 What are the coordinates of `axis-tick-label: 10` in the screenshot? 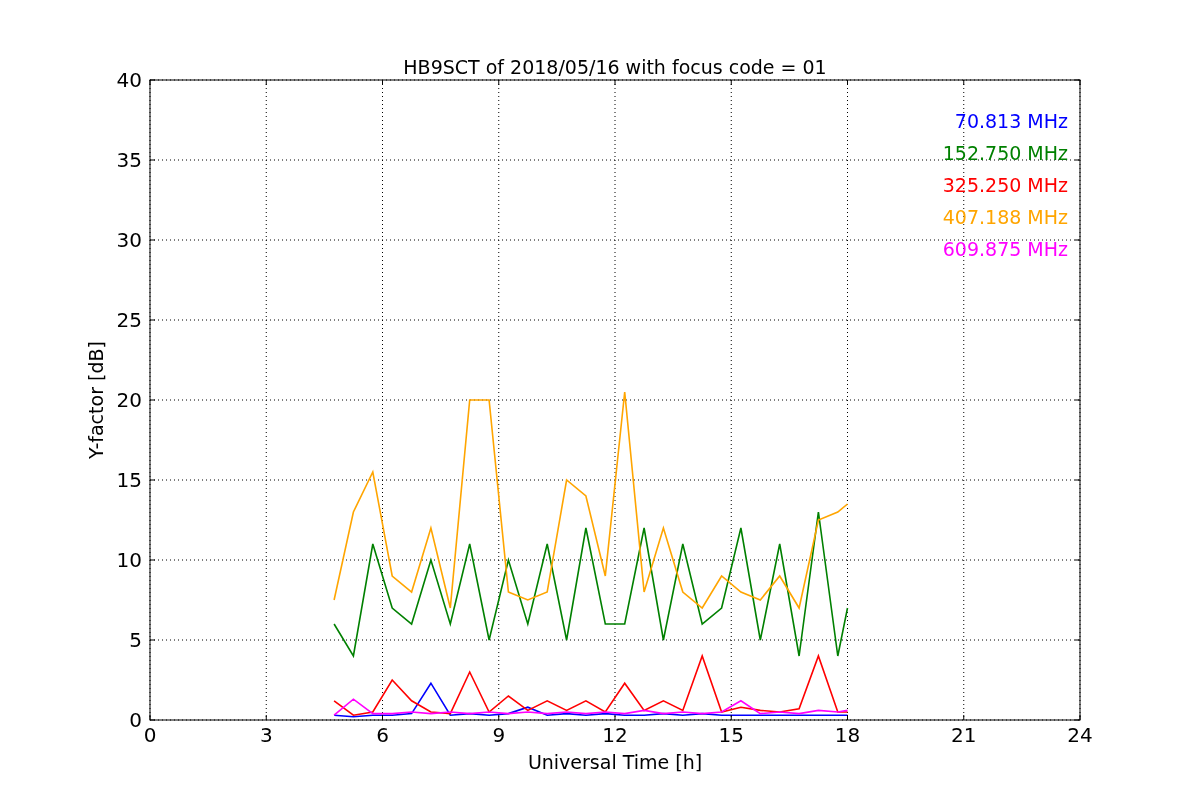 It's located at (129, 560).